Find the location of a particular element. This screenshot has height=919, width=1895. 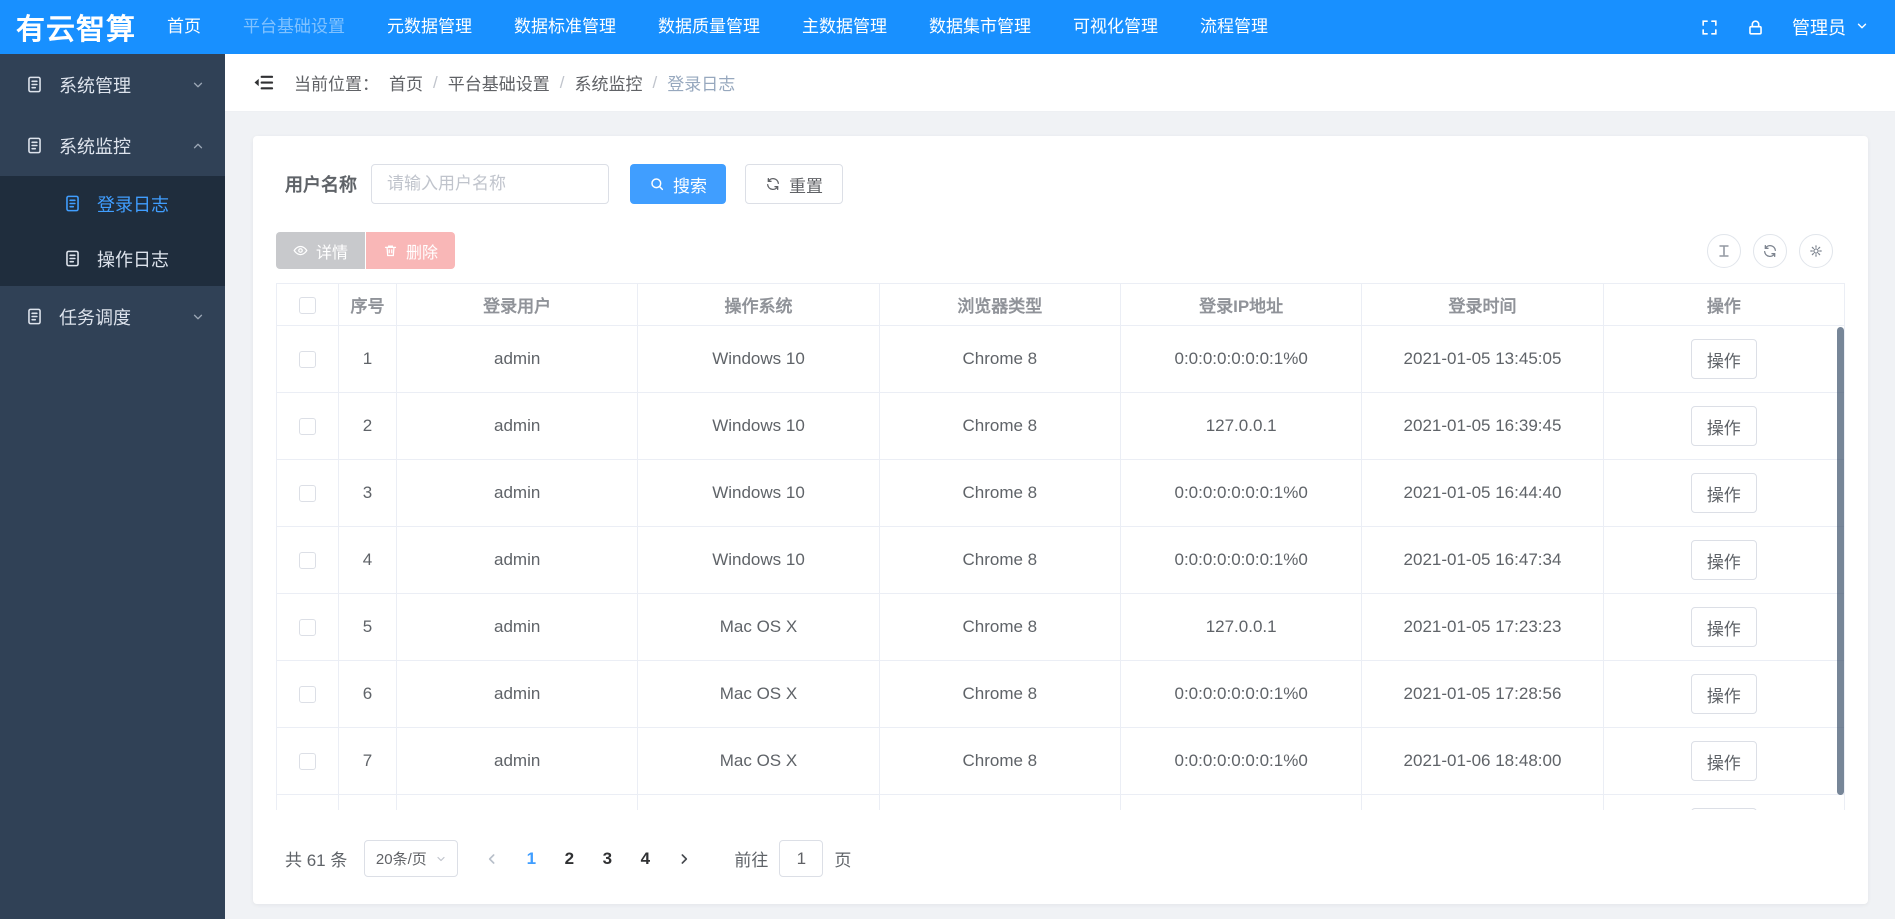

app-logo: 有云智算 is located at coordinates (76, 30).